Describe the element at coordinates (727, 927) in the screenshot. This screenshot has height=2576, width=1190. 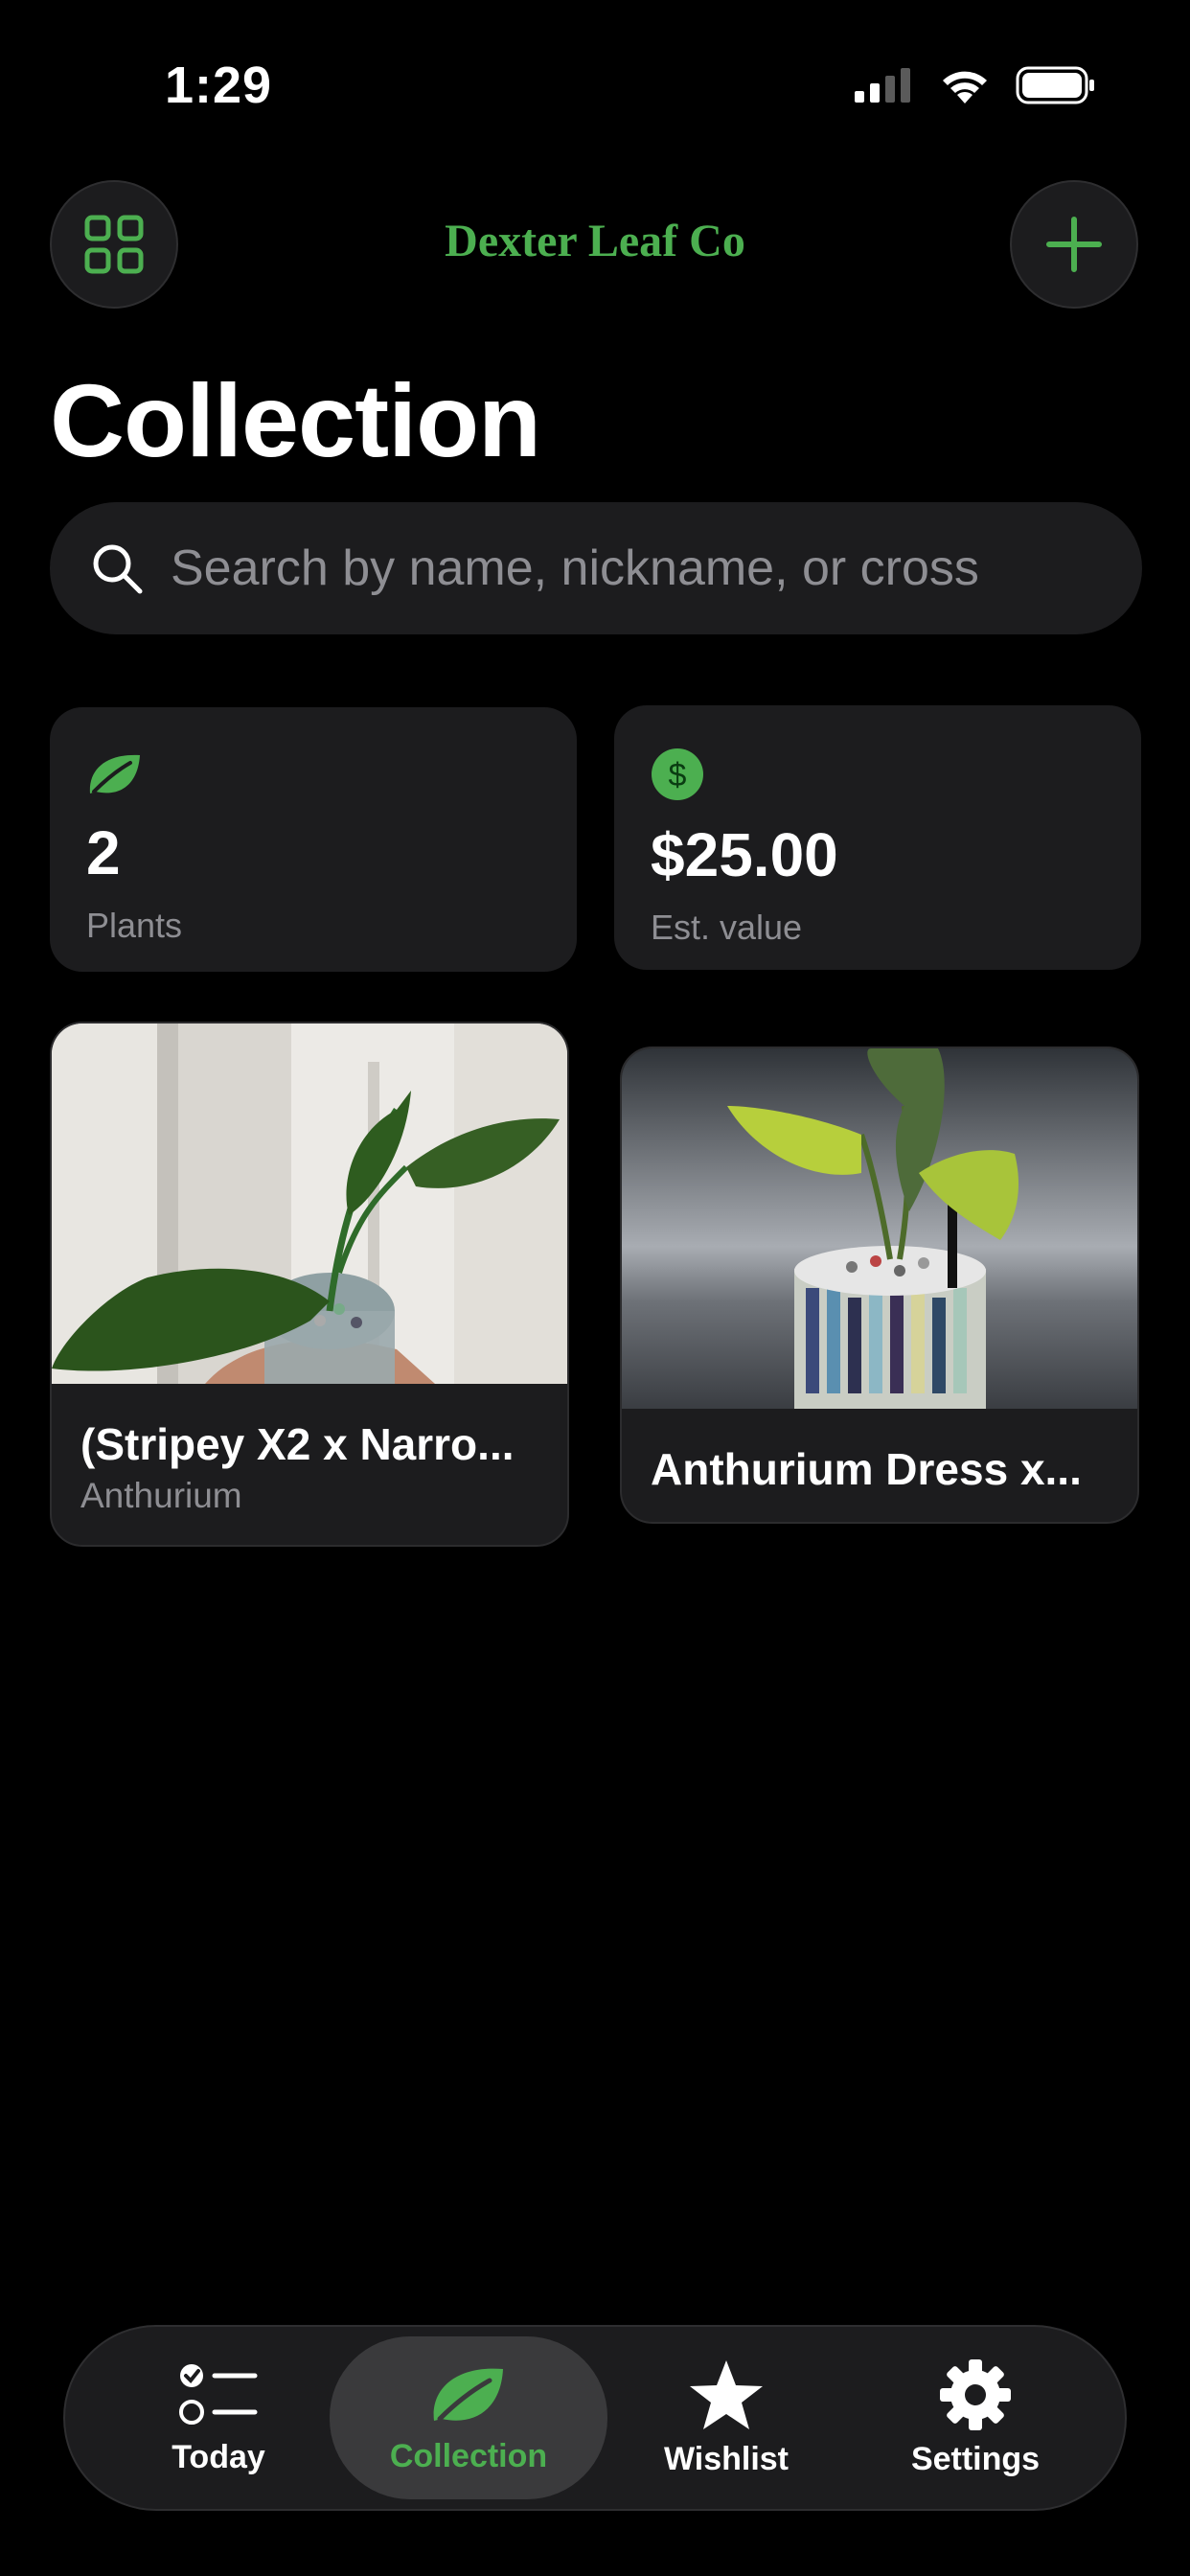
I see `estimated-value-label: Est. value` at that location.